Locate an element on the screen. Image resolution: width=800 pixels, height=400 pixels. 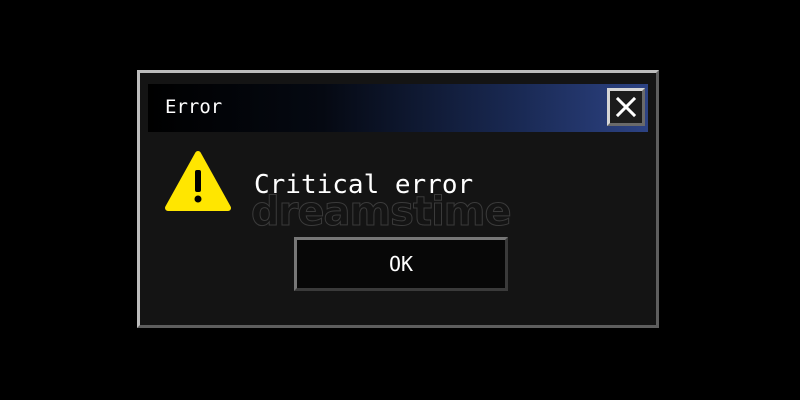
dialog-titlebar: Error is located at coordinates (398, 108).